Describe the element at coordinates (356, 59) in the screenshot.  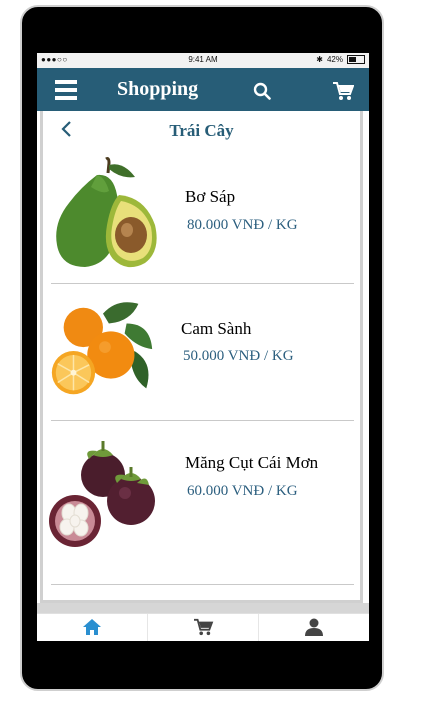
I see `battery-icon` at that location.